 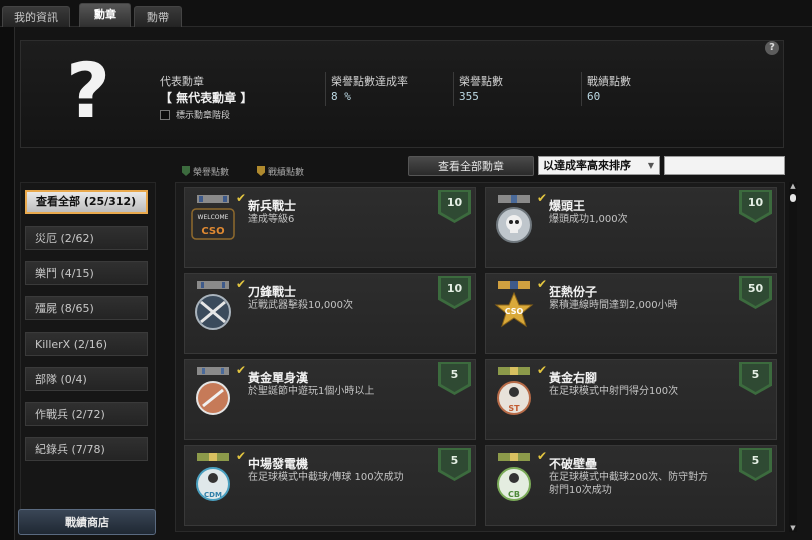 What do you see at coordinates (613, 305) in the screenshot?
I see `medal-desc: 累積連線時間達到2,000小時` at bounding box center [613, 305].